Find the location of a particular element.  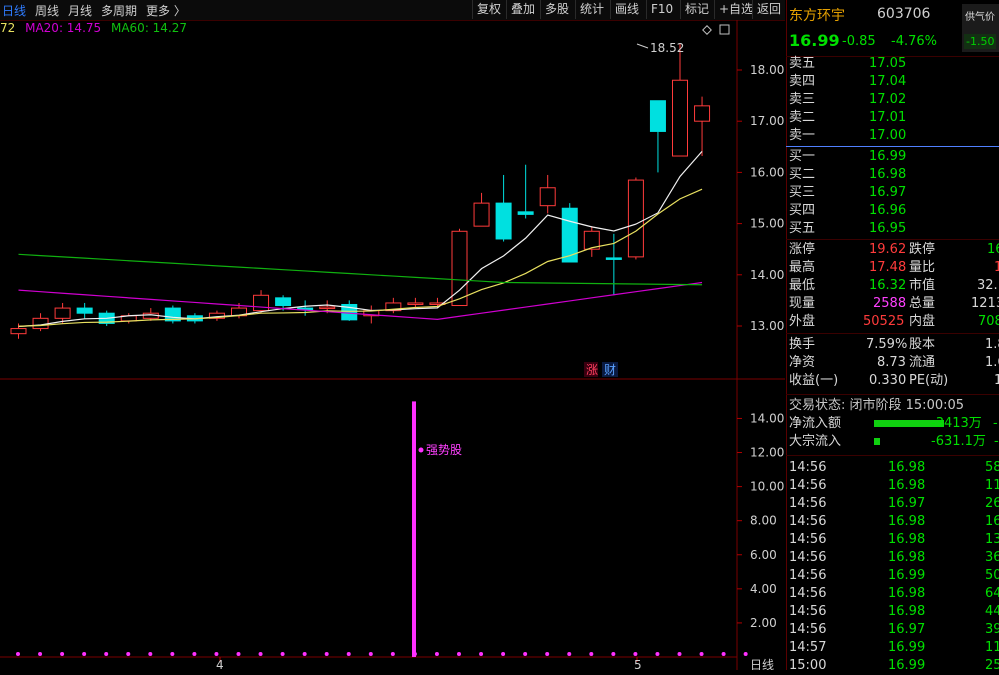

ma20-value: MA20: 14.75 is located at coordinates (63, 28).